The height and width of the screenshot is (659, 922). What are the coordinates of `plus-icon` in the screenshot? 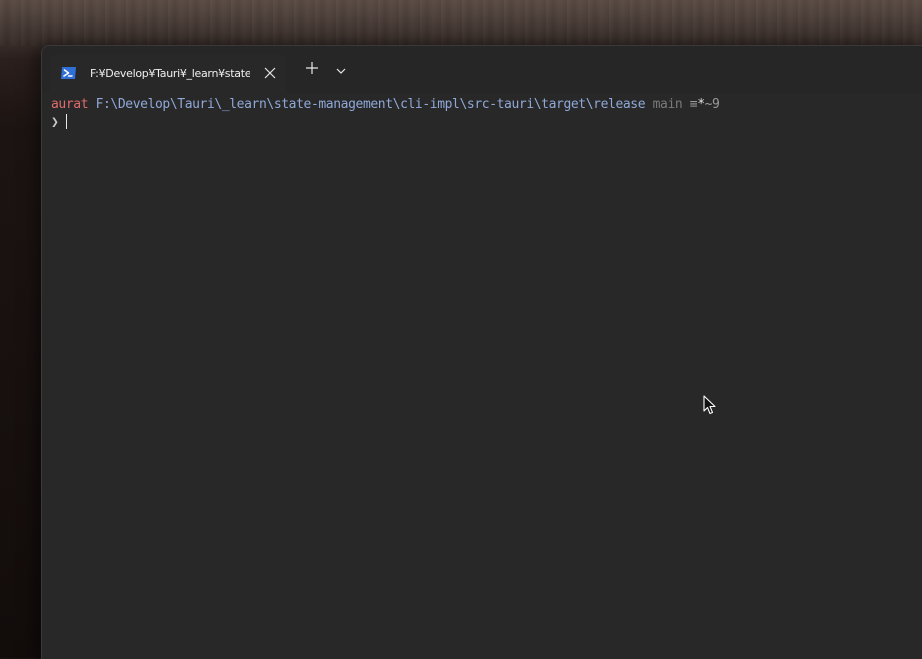 It's located at (312, 68).